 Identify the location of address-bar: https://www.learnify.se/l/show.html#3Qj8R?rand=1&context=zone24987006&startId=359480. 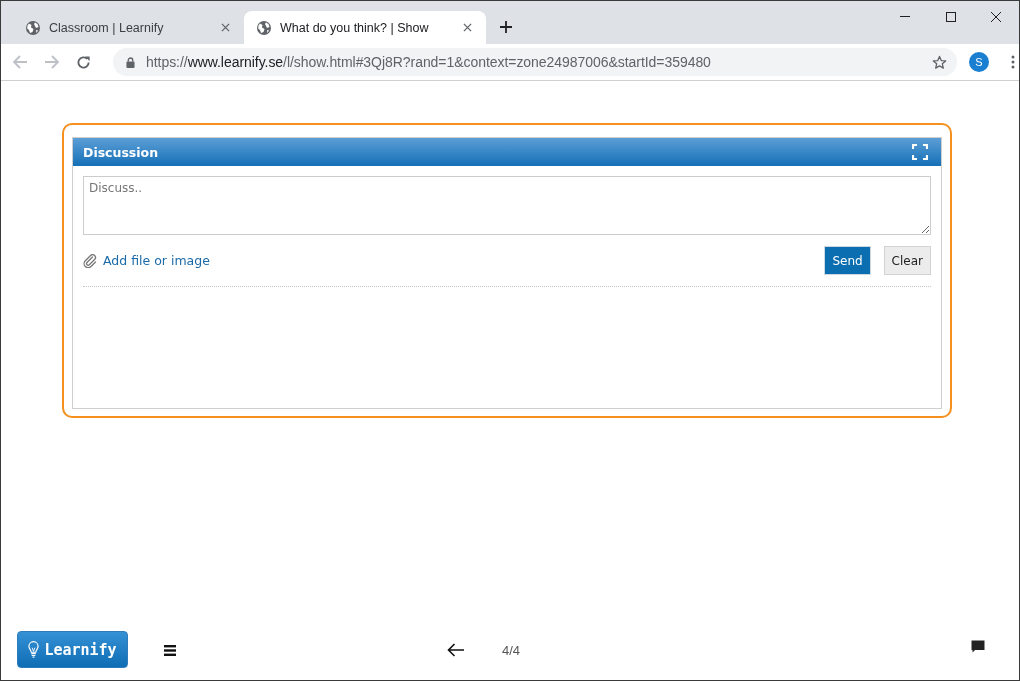
(535, 62).